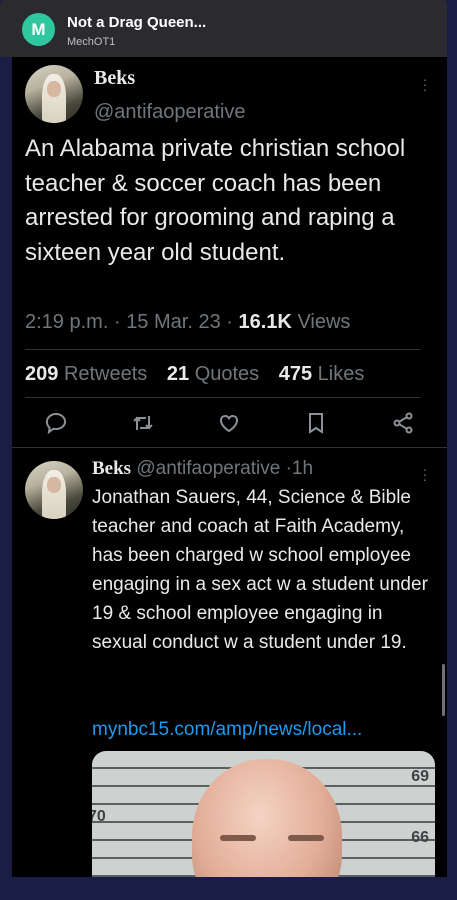  I want to click on bookmark-icon, so click(316, 423).